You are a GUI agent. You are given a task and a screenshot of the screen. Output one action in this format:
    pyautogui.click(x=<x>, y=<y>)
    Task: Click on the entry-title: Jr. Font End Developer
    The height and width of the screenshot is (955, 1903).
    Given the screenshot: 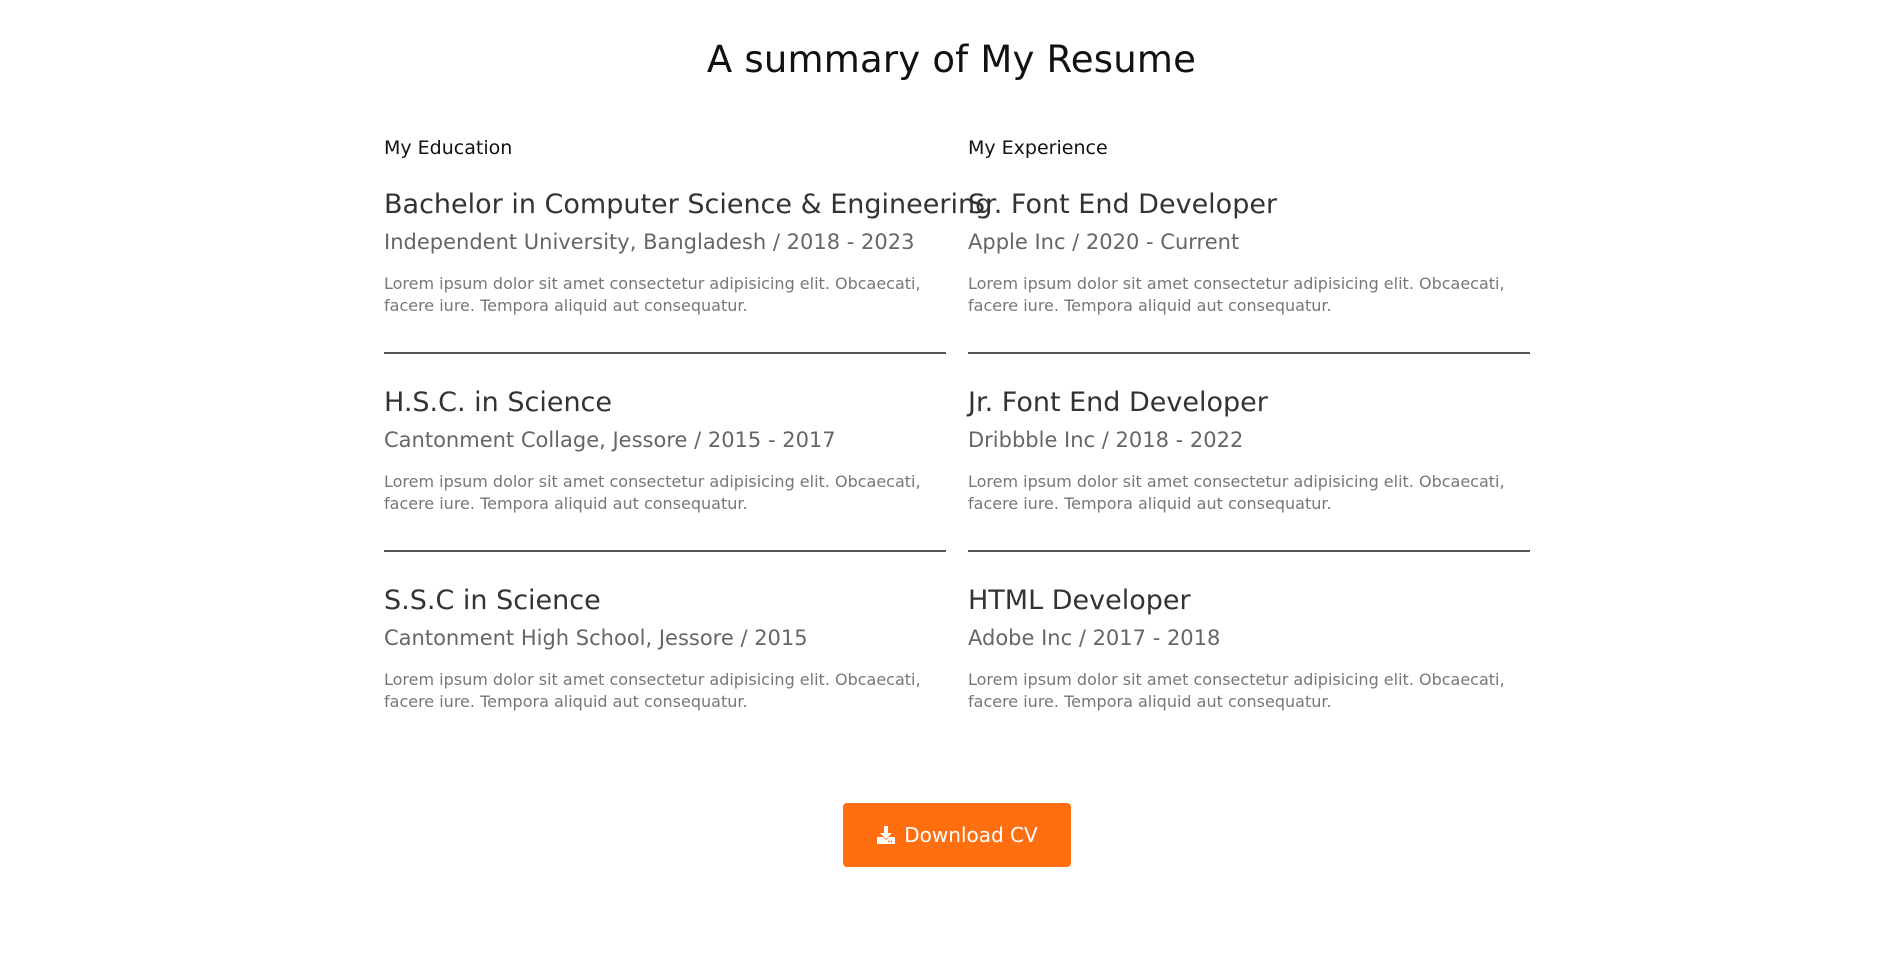 What is the action you would take?
    pyautogui.click(x=1118, y=402)
    